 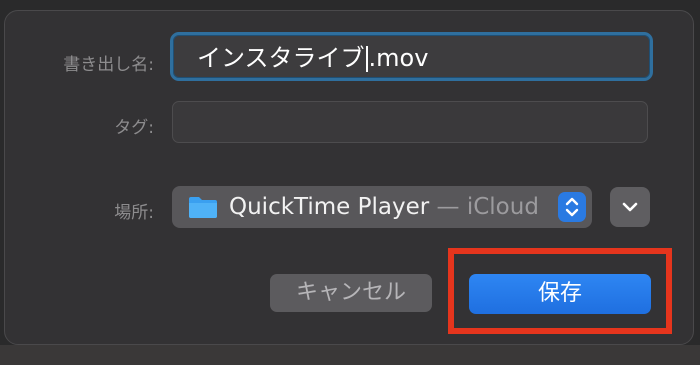 What do you see at coordinates (350, 355) in the screenshot?
I see `backdrop-strip` at bounding box center [350, 355].